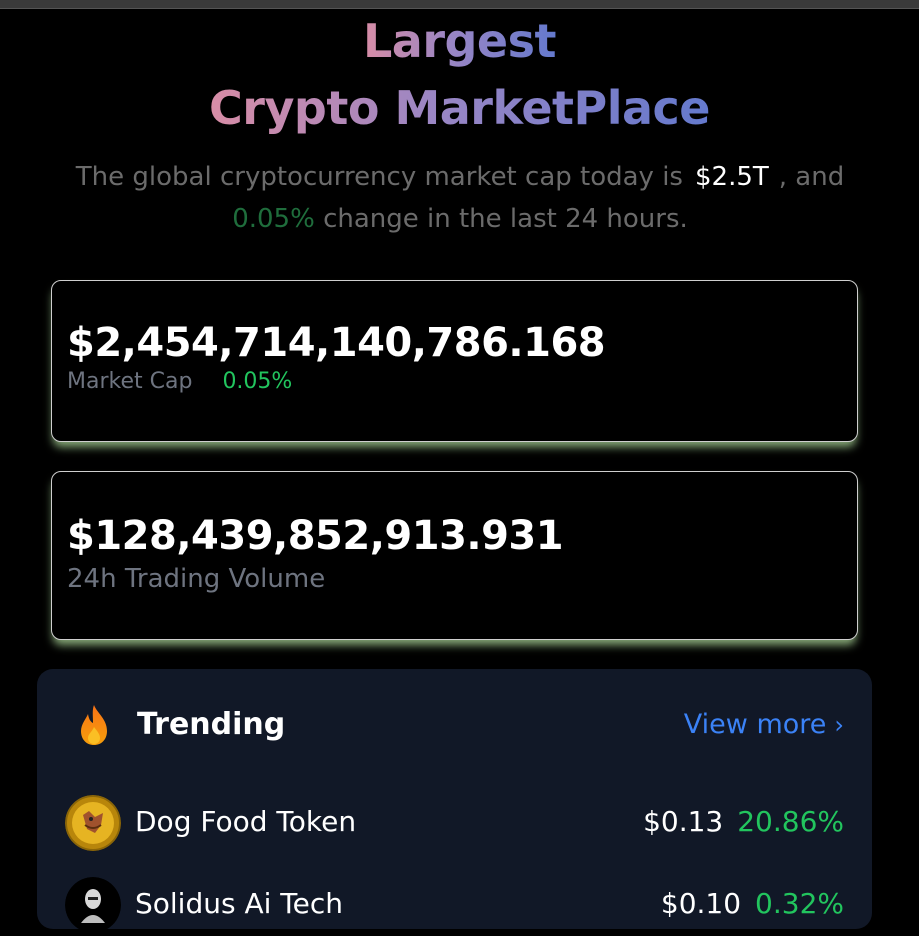 This screenshot has height=936, width=919. Describe the element at coordinates (811, 177) in the screenshot. I see `subtitle-mid: , and` at that location.